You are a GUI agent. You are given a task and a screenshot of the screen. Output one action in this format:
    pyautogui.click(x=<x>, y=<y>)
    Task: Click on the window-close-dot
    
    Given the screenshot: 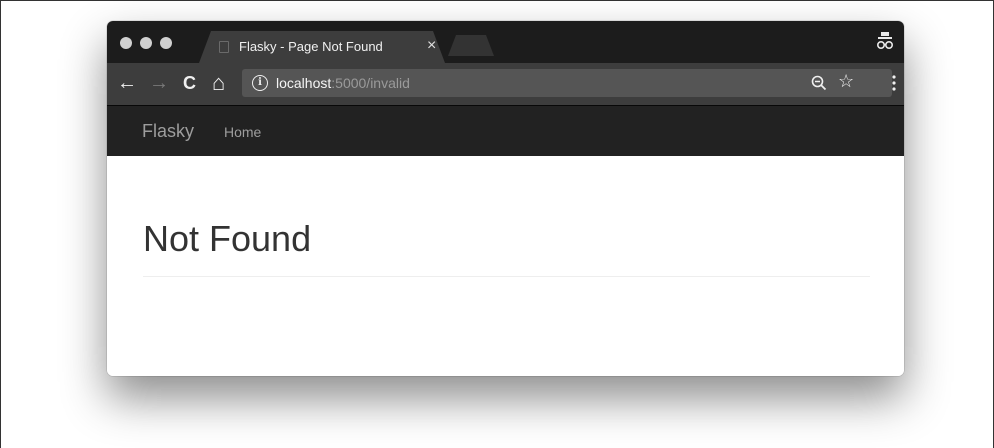 What is the action you would take?
    pyautogui.click(x=126, y=43)
    